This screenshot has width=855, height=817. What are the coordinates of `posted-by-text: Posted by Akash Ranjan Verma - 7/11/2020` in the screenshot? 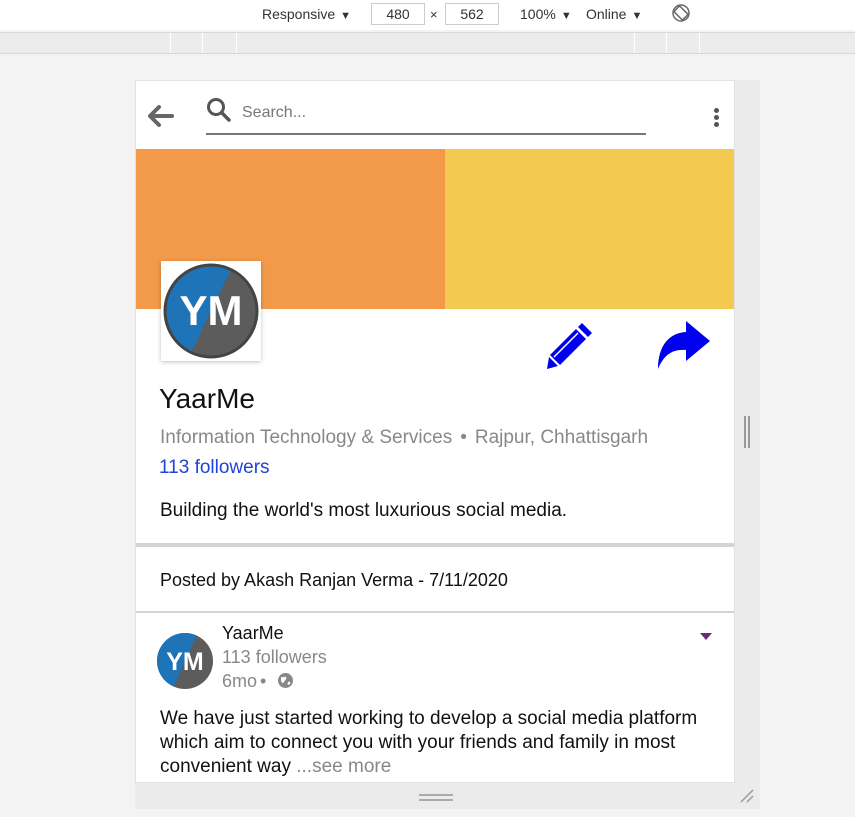 It's located at (334, 580).